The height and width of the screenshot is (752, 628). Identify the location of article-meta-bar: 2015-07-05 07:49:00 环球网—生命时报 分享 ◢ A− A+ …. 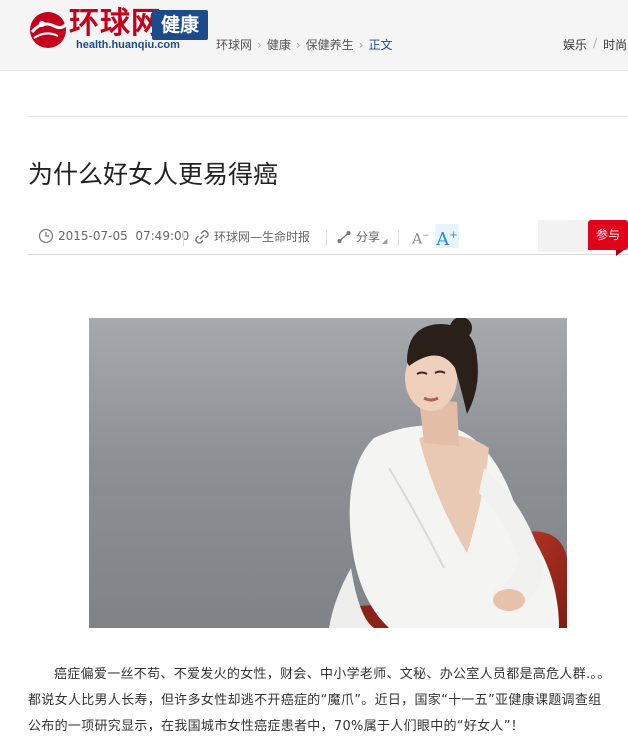
(328, 238).